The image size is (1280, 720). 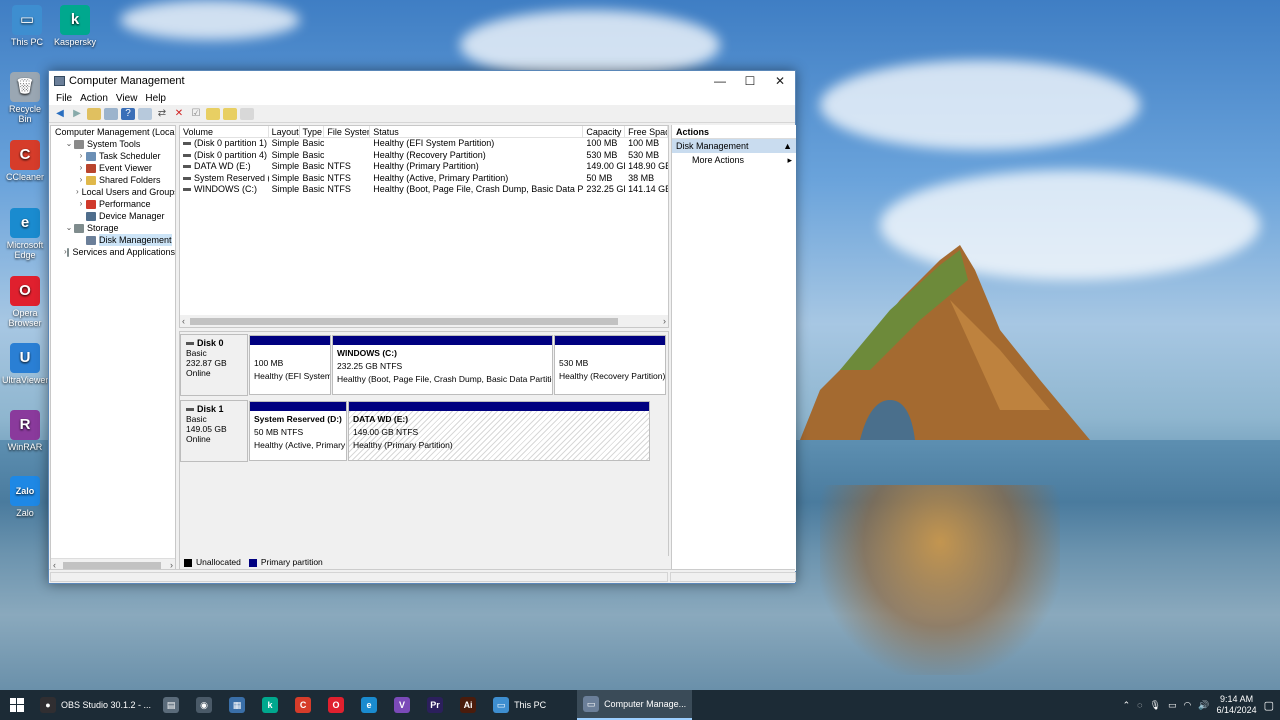 I want to click on desktop-opera-icon: O Opera Browser, so click(x=25, y=302).